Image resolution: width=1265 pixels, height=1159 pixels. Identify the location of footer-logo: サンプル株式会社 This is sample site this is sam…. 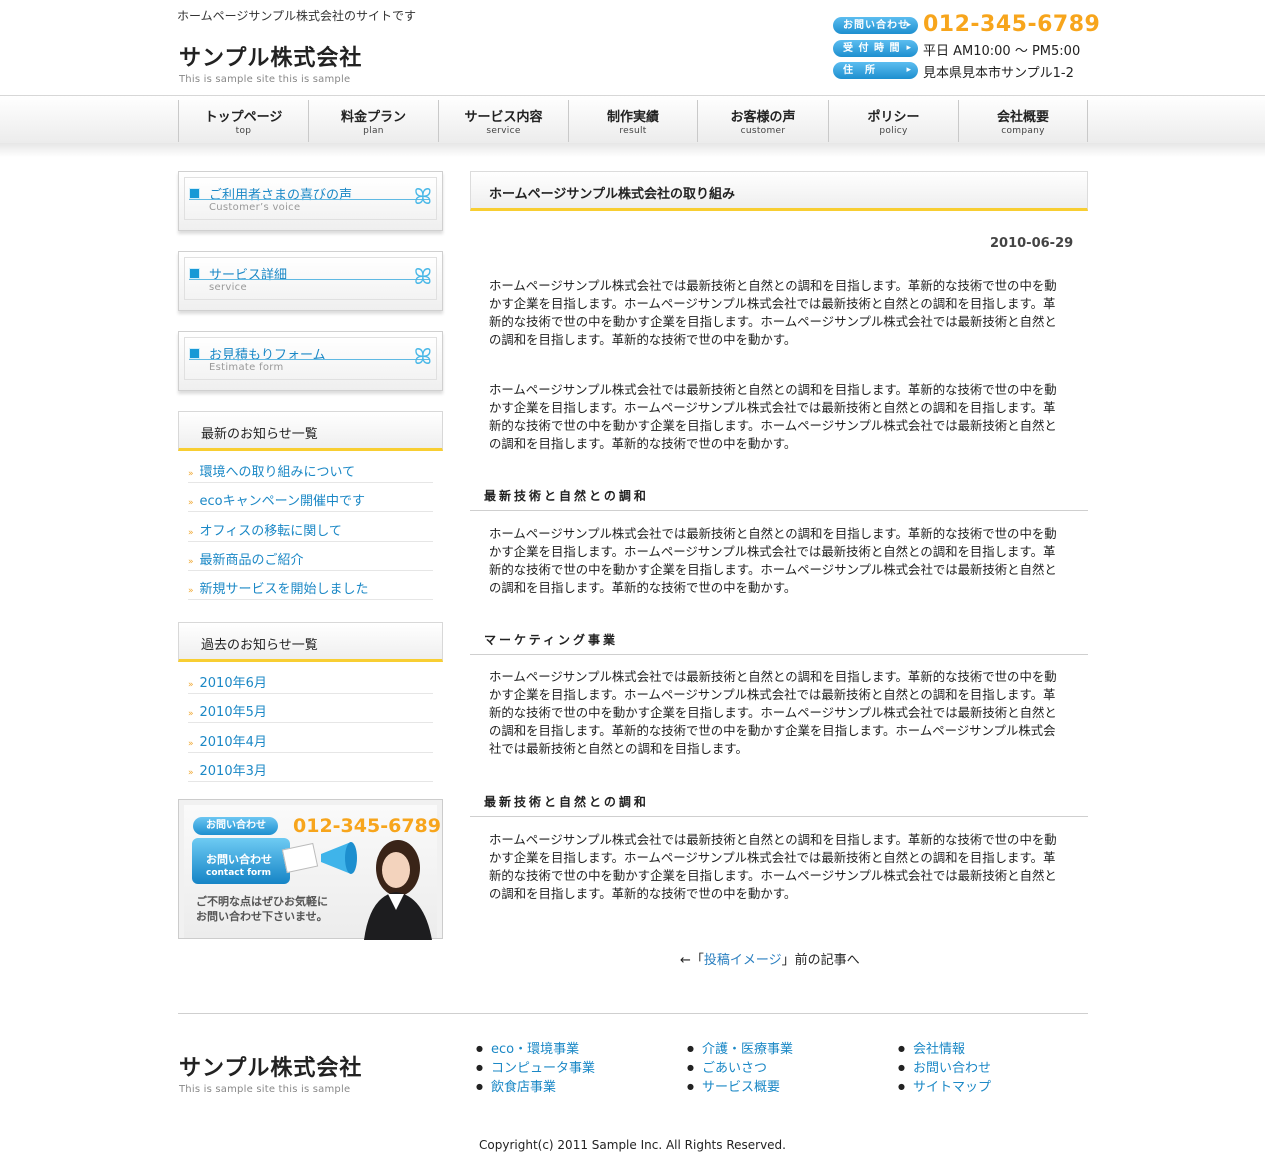
(270, 1072).